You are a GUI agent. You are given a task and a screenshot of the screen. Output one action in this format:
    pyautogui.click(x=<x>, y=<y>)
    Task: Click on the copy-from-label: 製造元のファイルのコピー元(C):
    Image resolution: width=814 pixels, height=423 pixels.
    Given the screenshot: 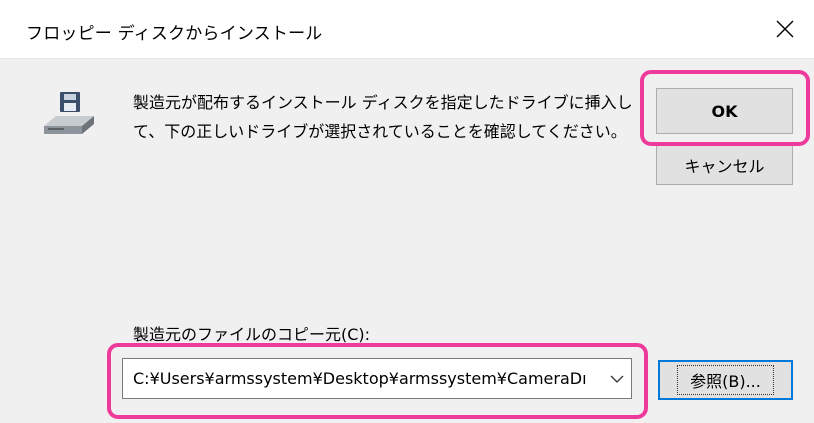 What is the action you would take?
    pyautogui.click(x=252, y=334)
    